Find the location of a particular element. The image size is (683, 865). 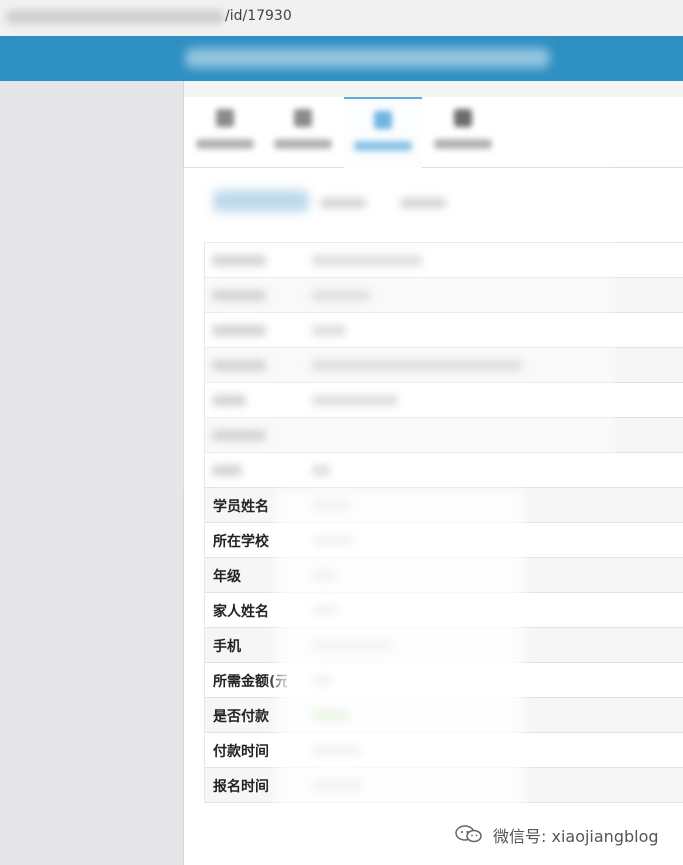

address-bar: /id/17930 is located at coordinates (341, 18).